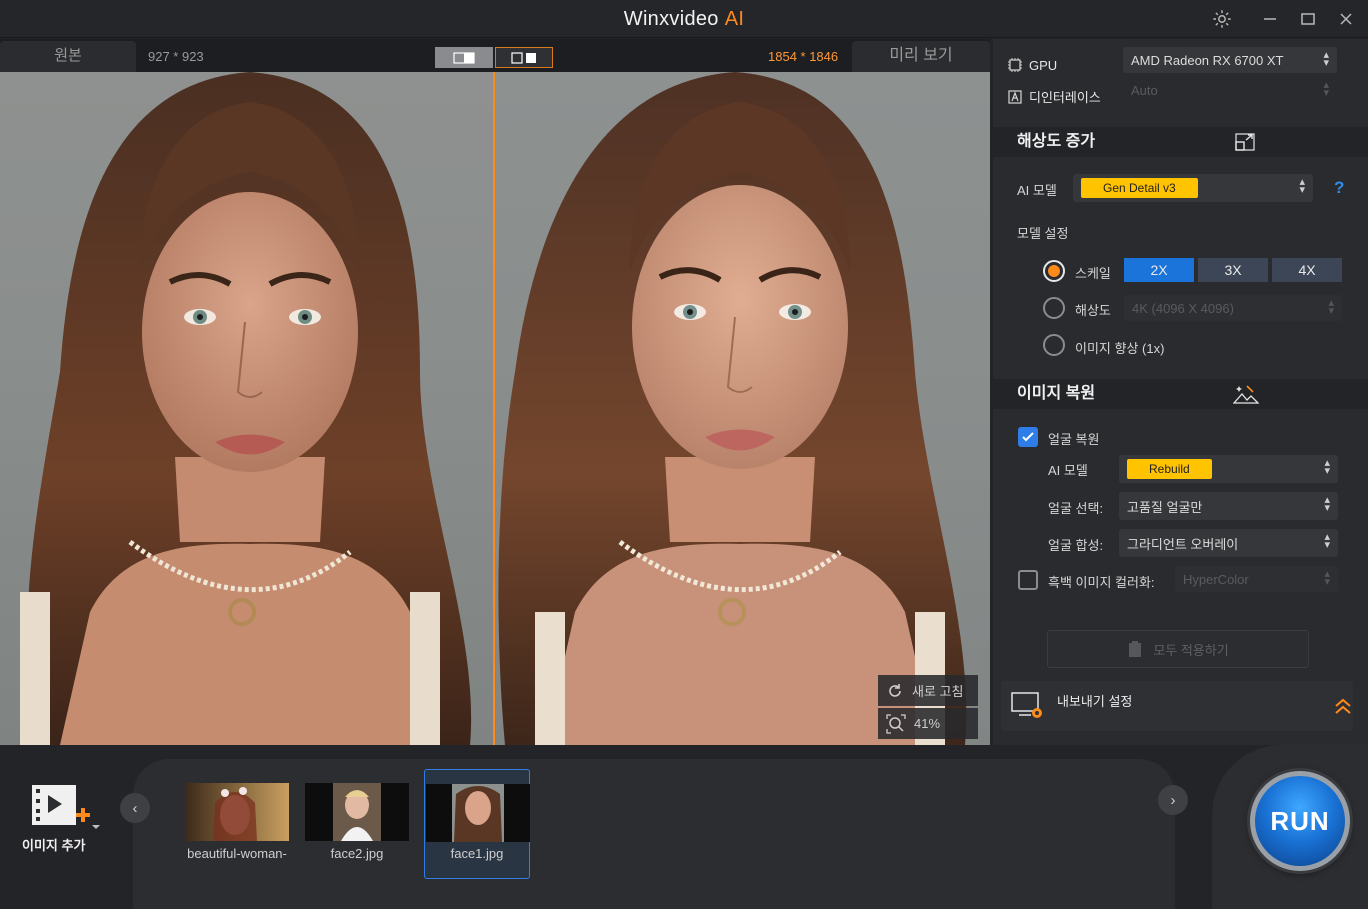 The image size is (1368, 909). Describe the element at coordinates (1183, 308) in the screenshot. I see `resolution-value: 4K (4096 X 4096)` at that location.